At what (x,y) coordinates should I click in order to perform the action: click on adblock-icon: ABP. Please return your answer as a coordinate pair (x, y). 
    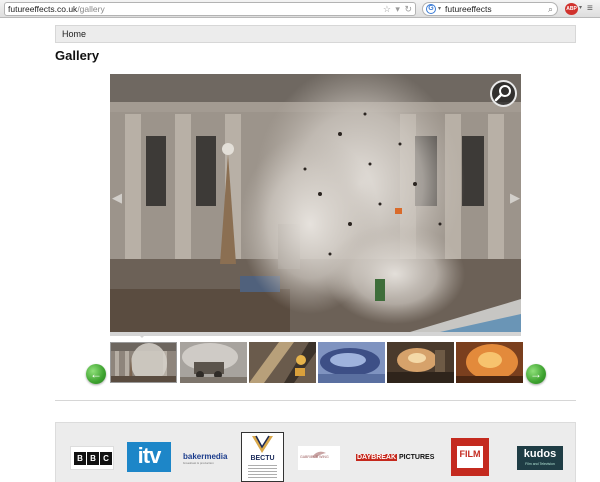
    Looking at the image, I should click on (571, 9).